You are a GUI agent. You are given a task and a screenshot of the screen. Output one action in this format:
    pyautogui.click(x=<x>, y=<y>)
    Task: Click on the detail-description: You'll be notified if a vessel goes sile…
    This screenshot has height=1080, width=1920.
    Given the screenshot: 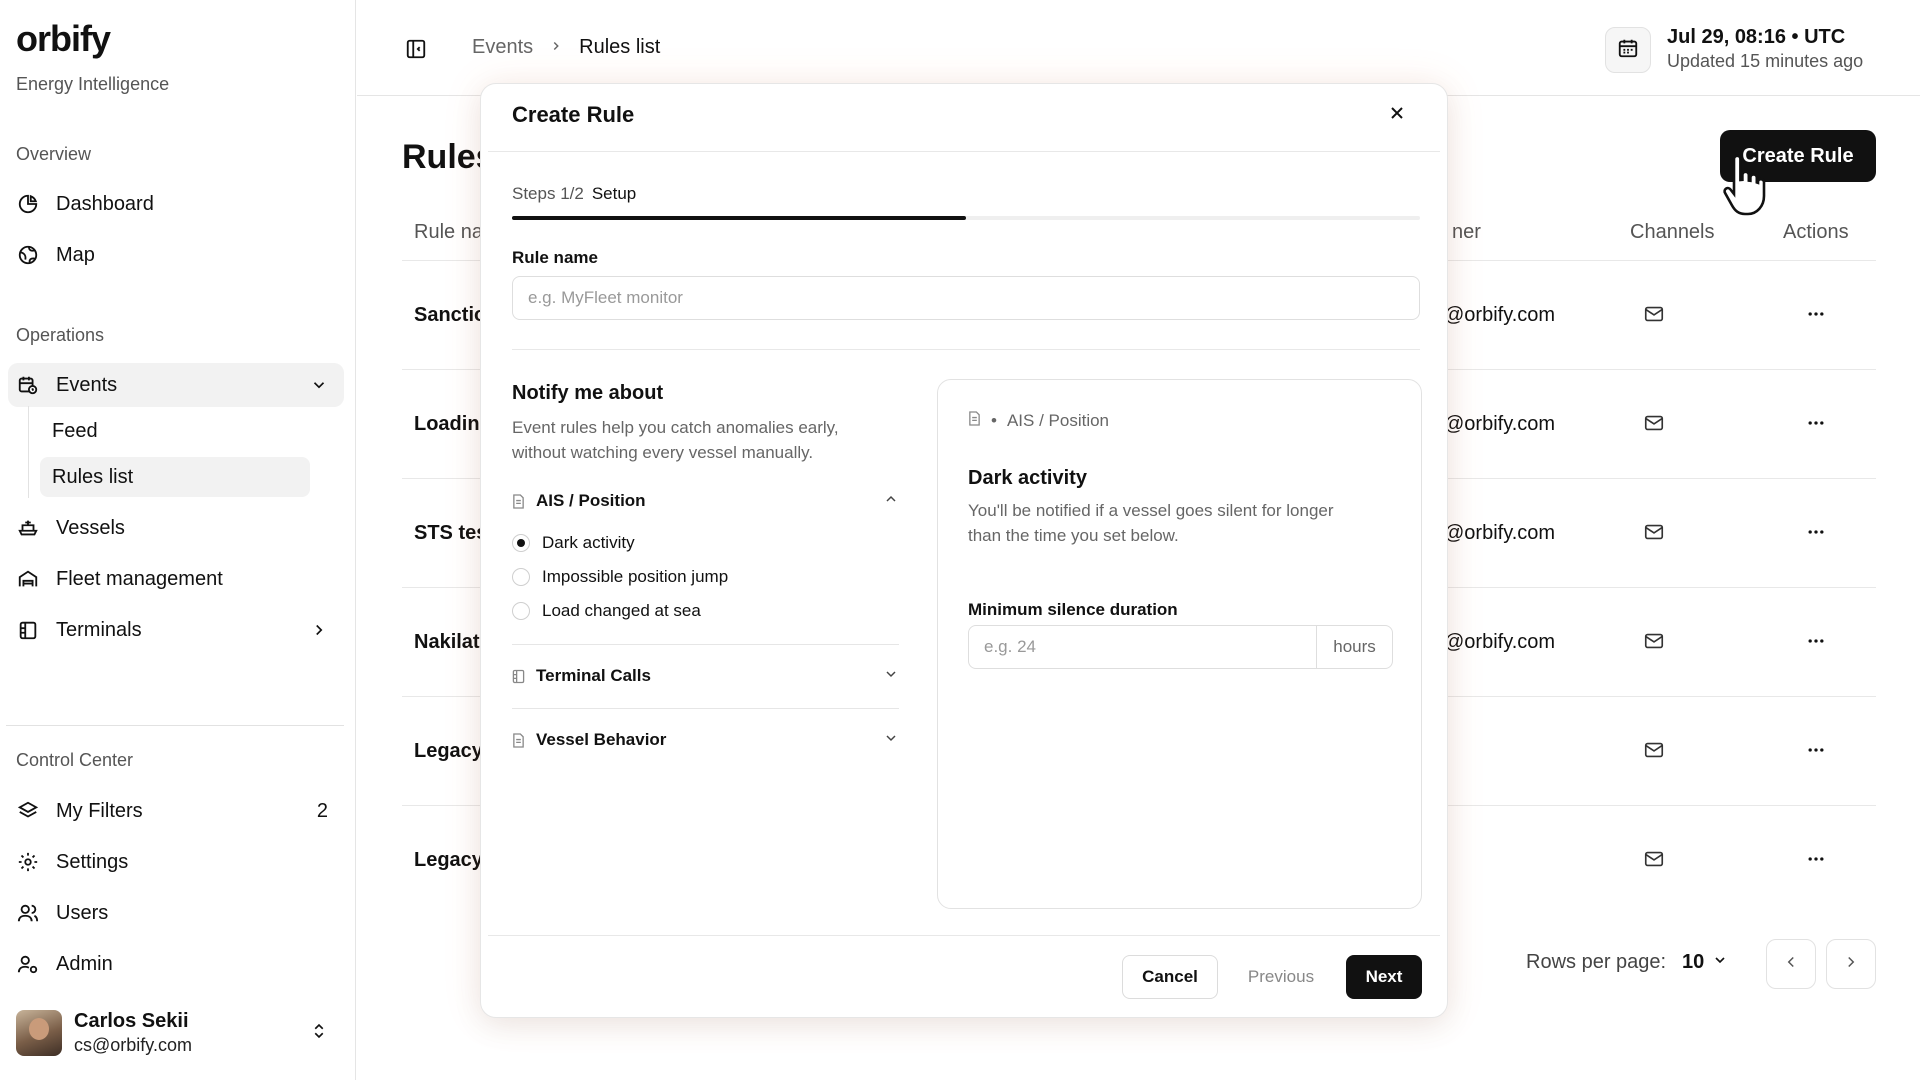 What is the action you would take?
    pyautogui.click(x=1151, y=523)
    